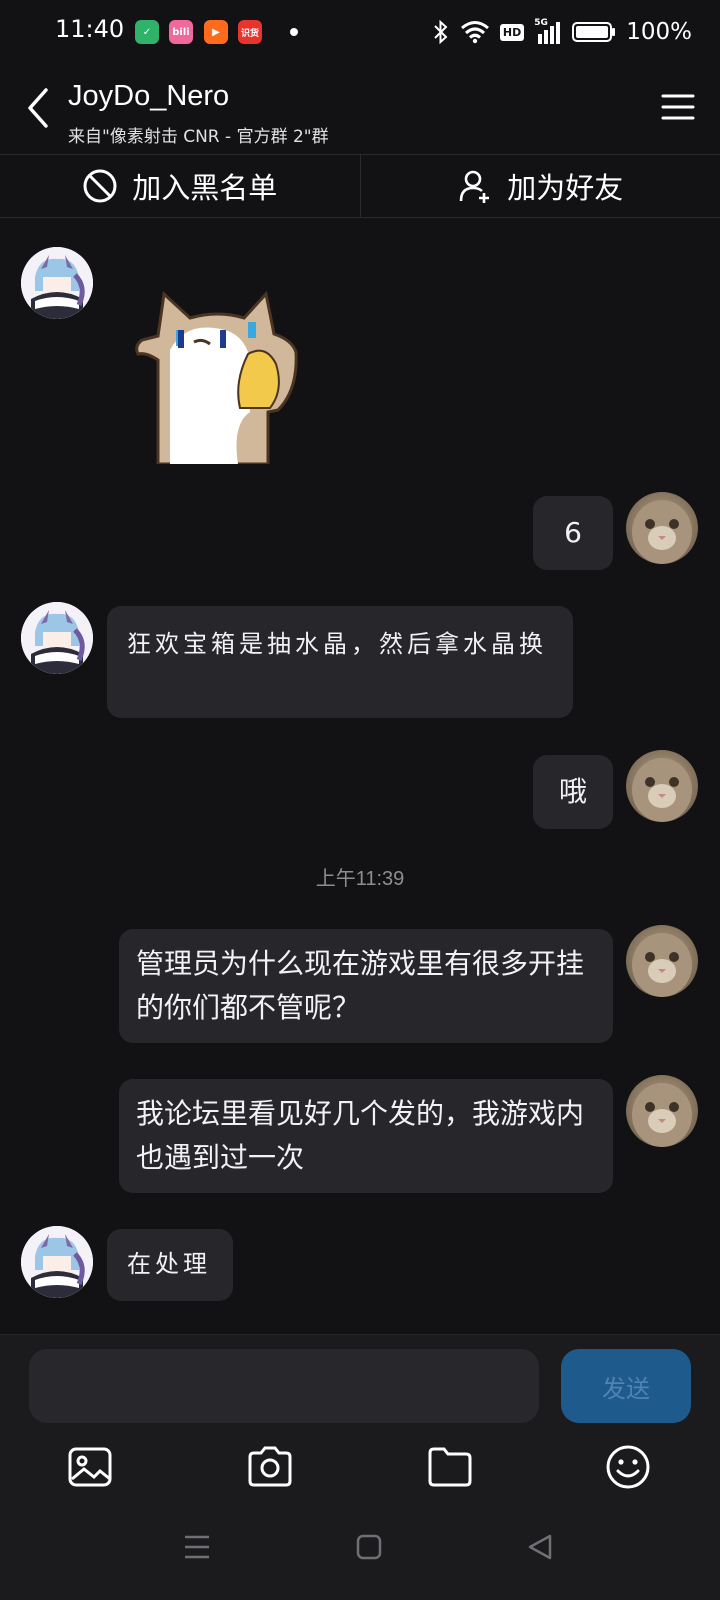 This screenshot has height=1600, width=720. Describe the element at coordinates (512, 32) in the screenshot. I see `hd-badge: HD` at that location.